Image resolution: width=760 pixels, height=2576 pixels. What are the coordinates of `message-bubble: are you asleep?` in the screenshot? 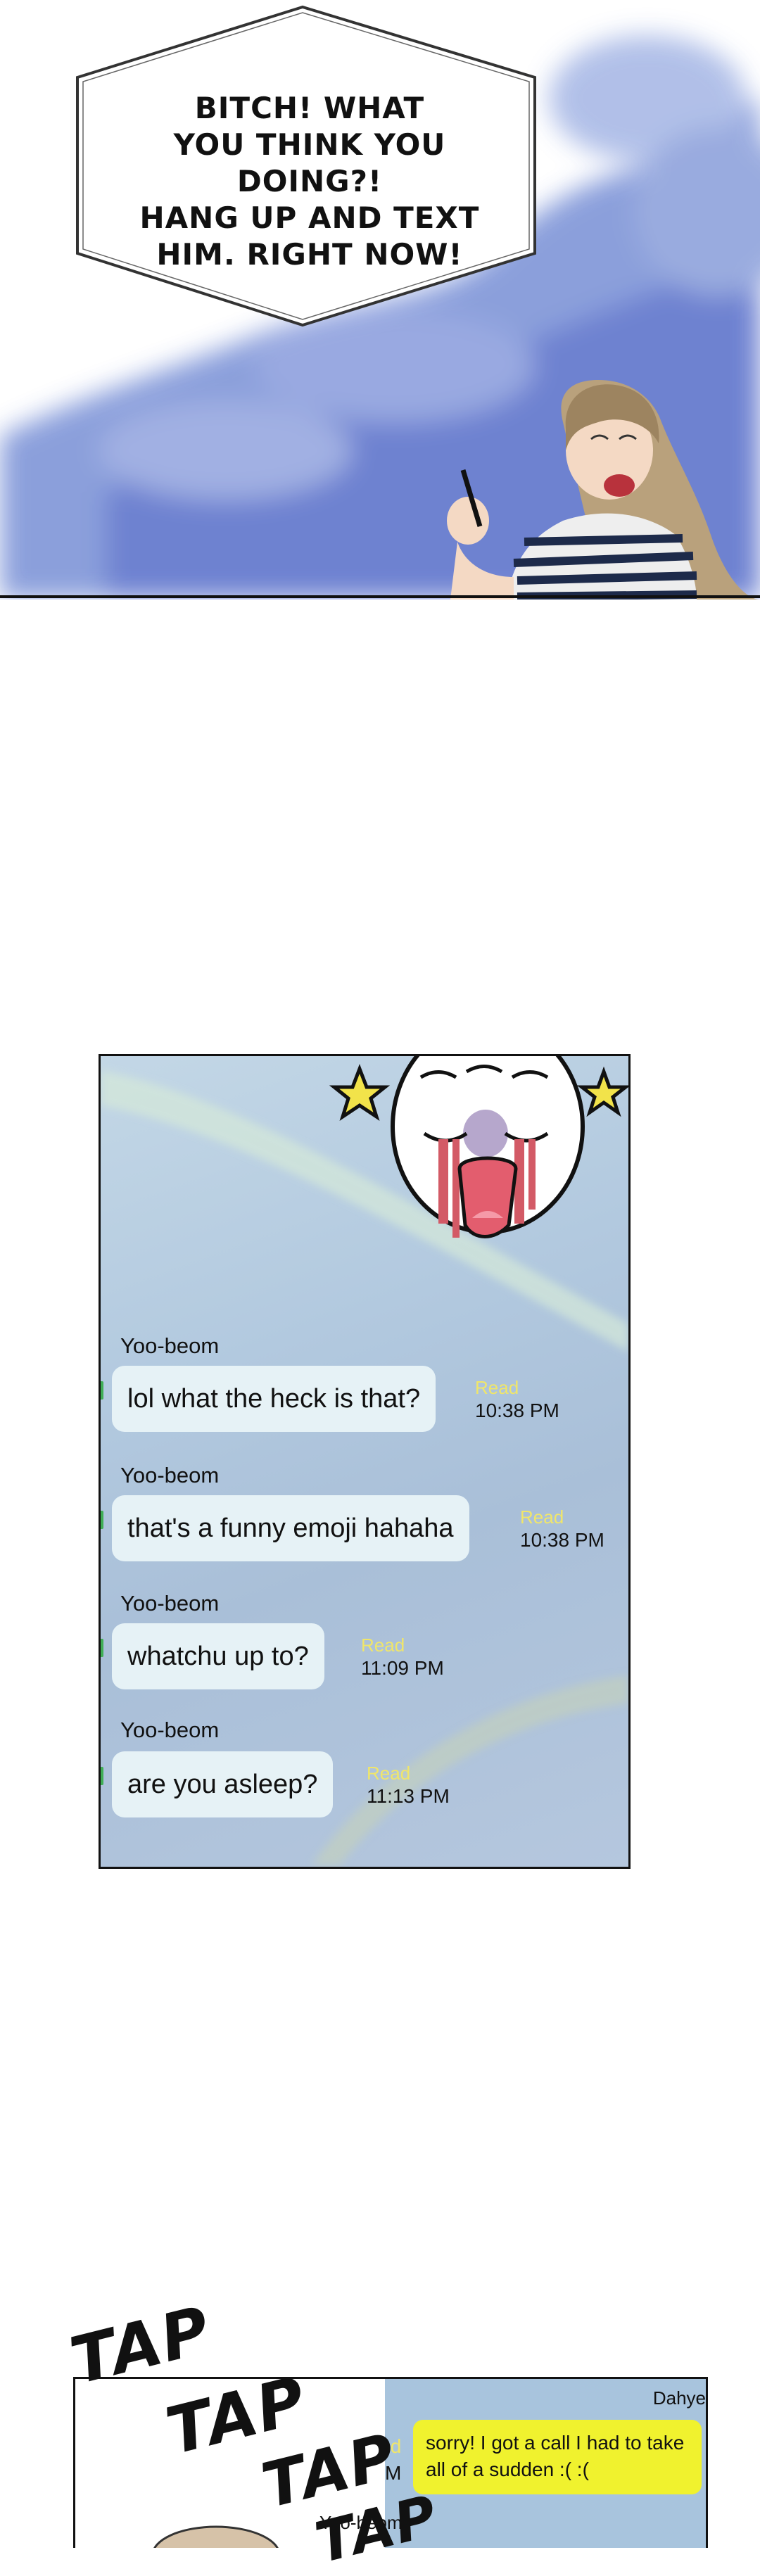 It's located at (223, 1784).